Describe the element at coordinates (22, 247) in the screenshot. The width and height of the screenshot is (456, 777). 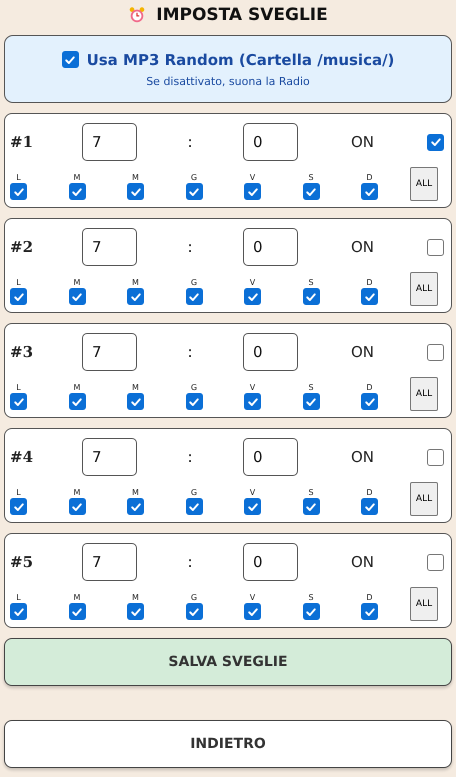
I see `alarm-number: #2` at that location.